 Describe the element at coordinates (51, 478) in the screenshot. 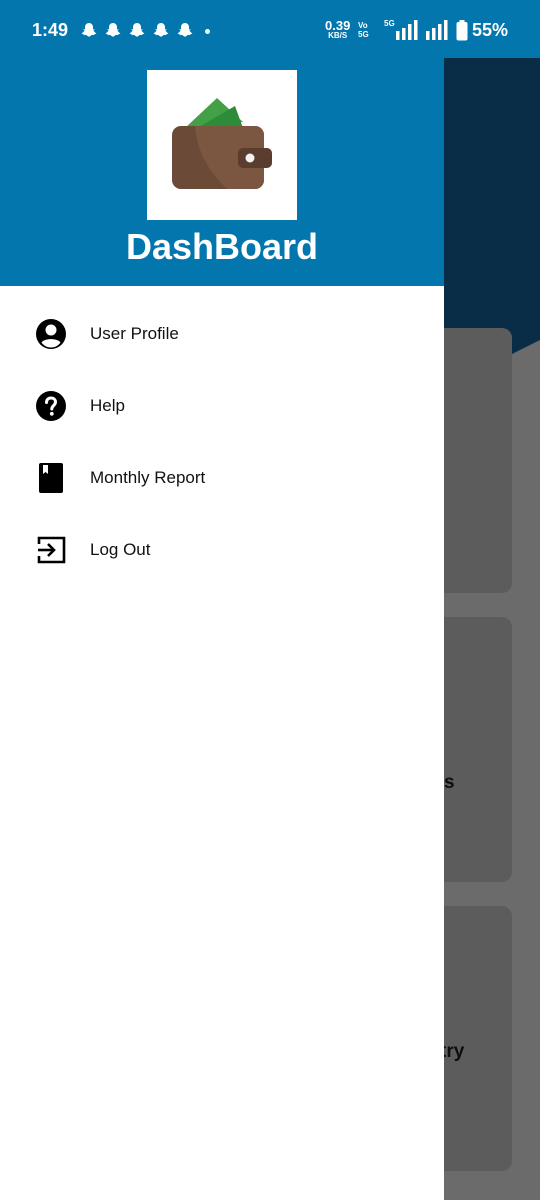

I see `book-icon` at that location.